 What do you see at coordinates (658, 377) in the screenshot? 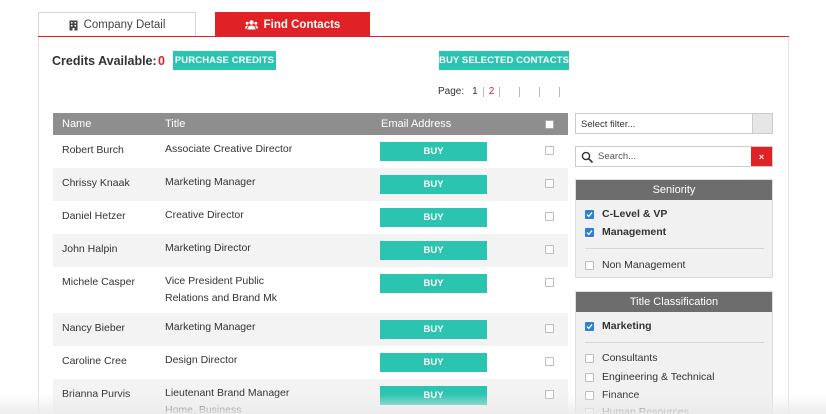
I see `option-label: Engineering & Technical` at bounding box center [658, 377].